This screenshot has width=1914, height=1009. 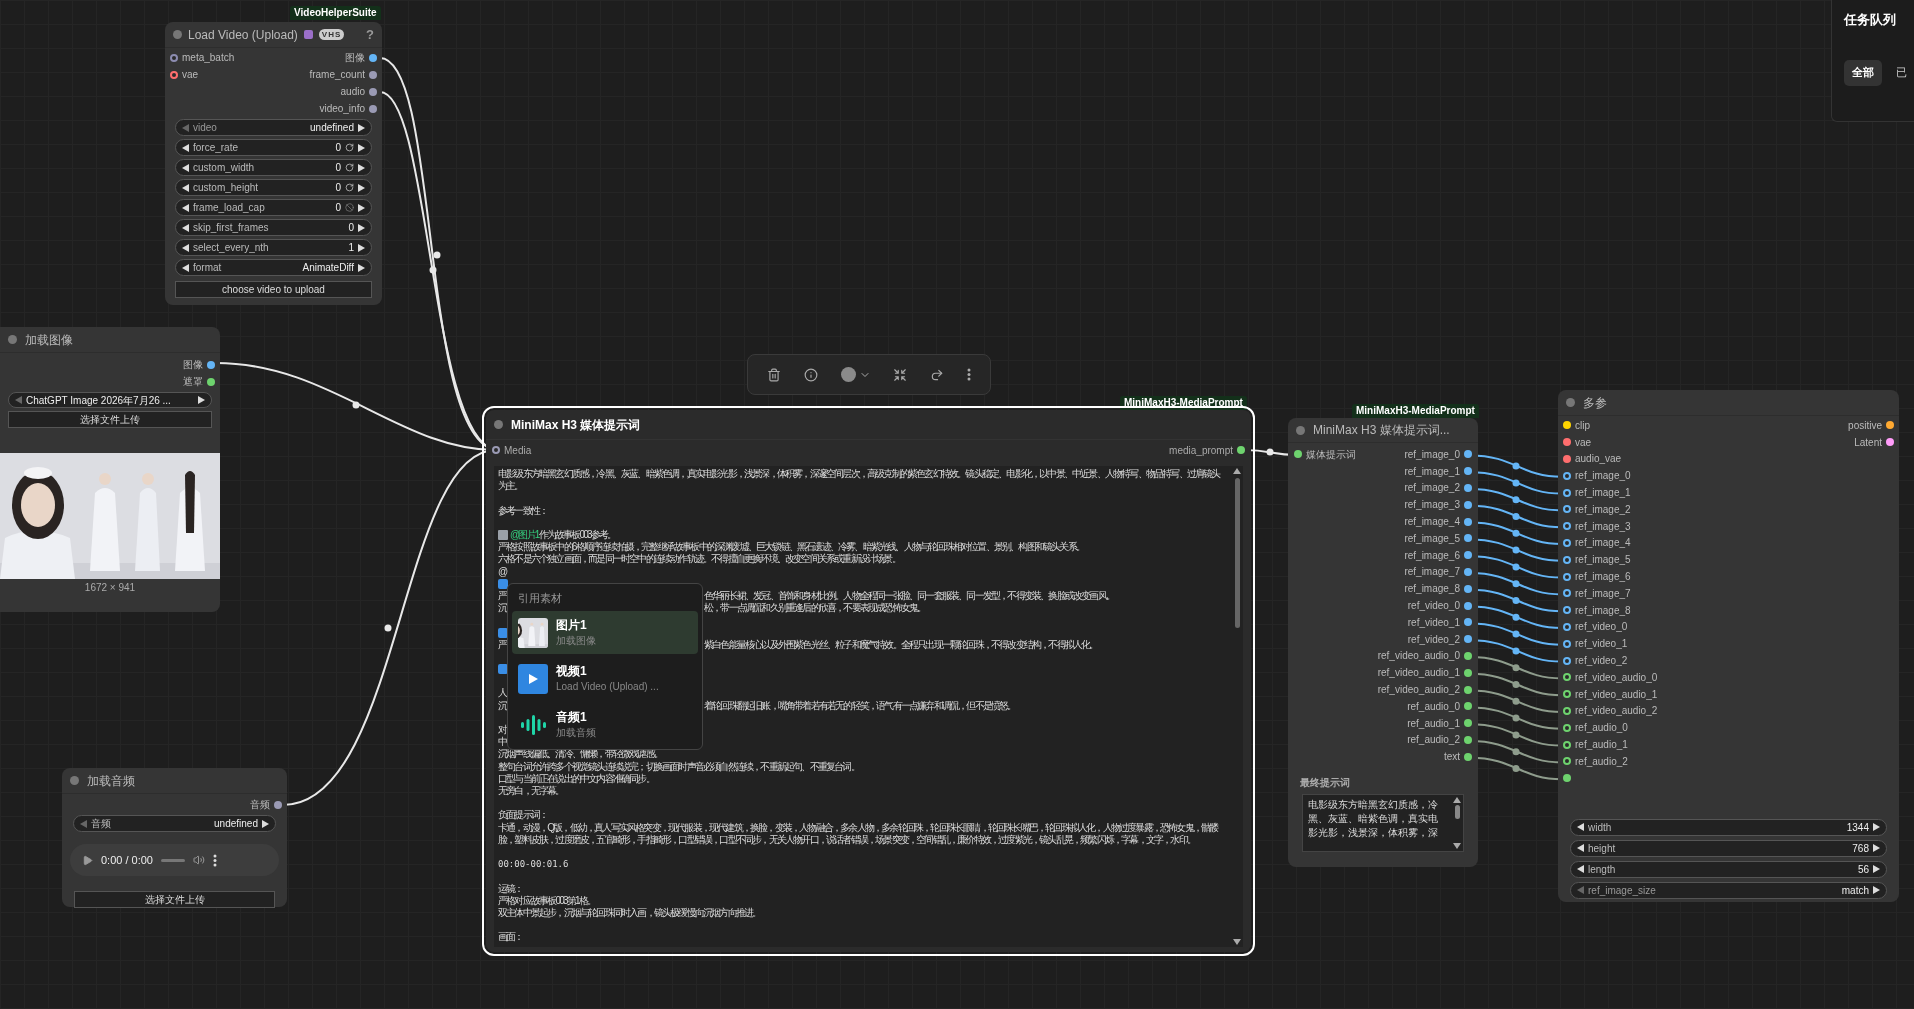 I want to click on output-label: 图像, so click(x=193, y=365).